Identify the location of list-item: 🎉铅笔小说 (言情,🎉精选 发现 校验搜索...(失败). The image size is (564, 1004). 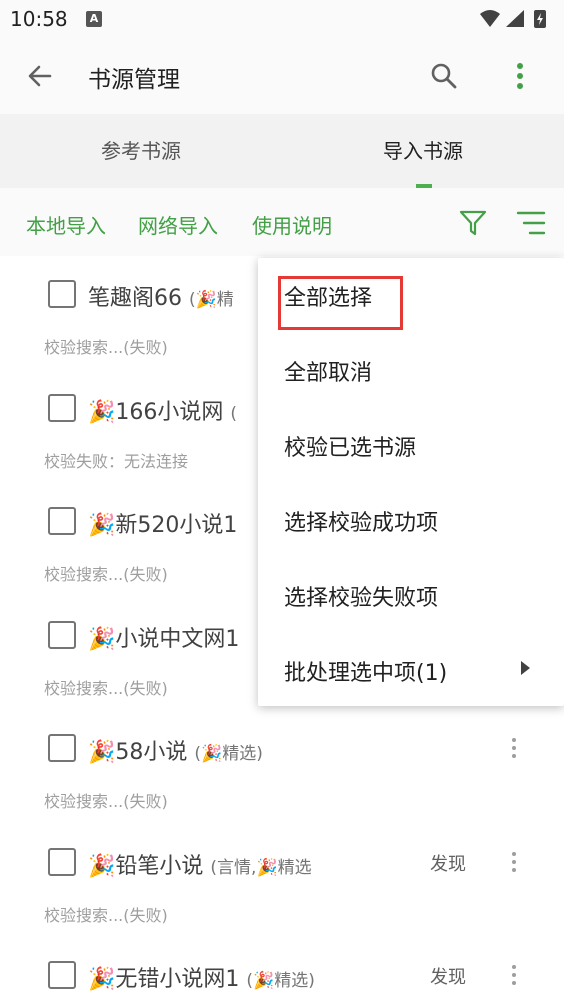
(282, 881).